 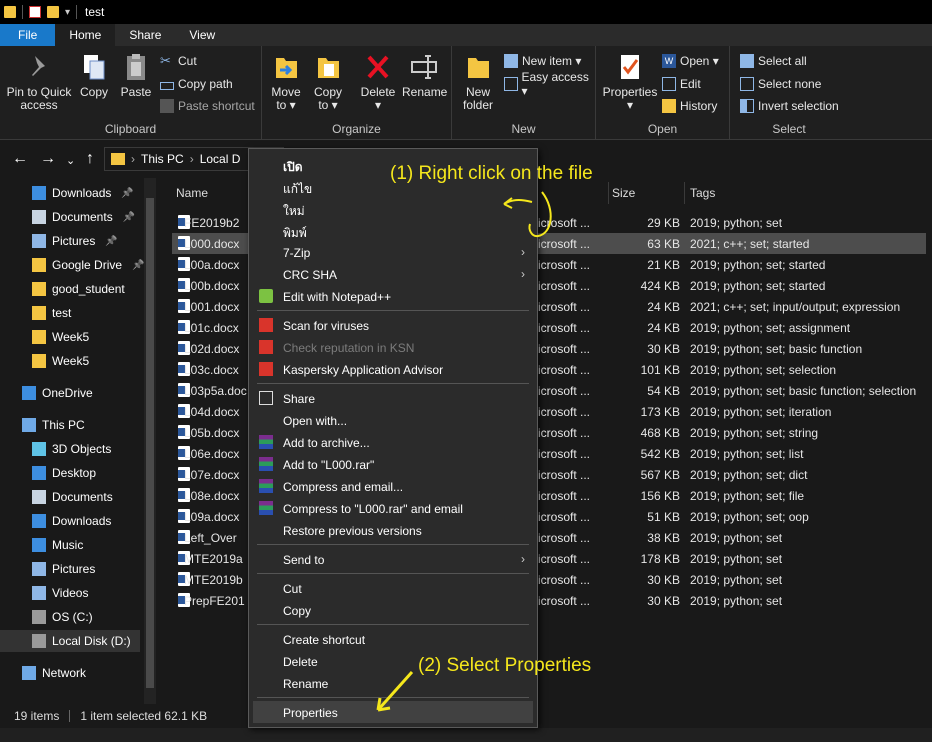 What do you see at coordinates (48, 159) in the screenshot?
I see `forward-arrow-icon: →` at bounding box center [48, 159].